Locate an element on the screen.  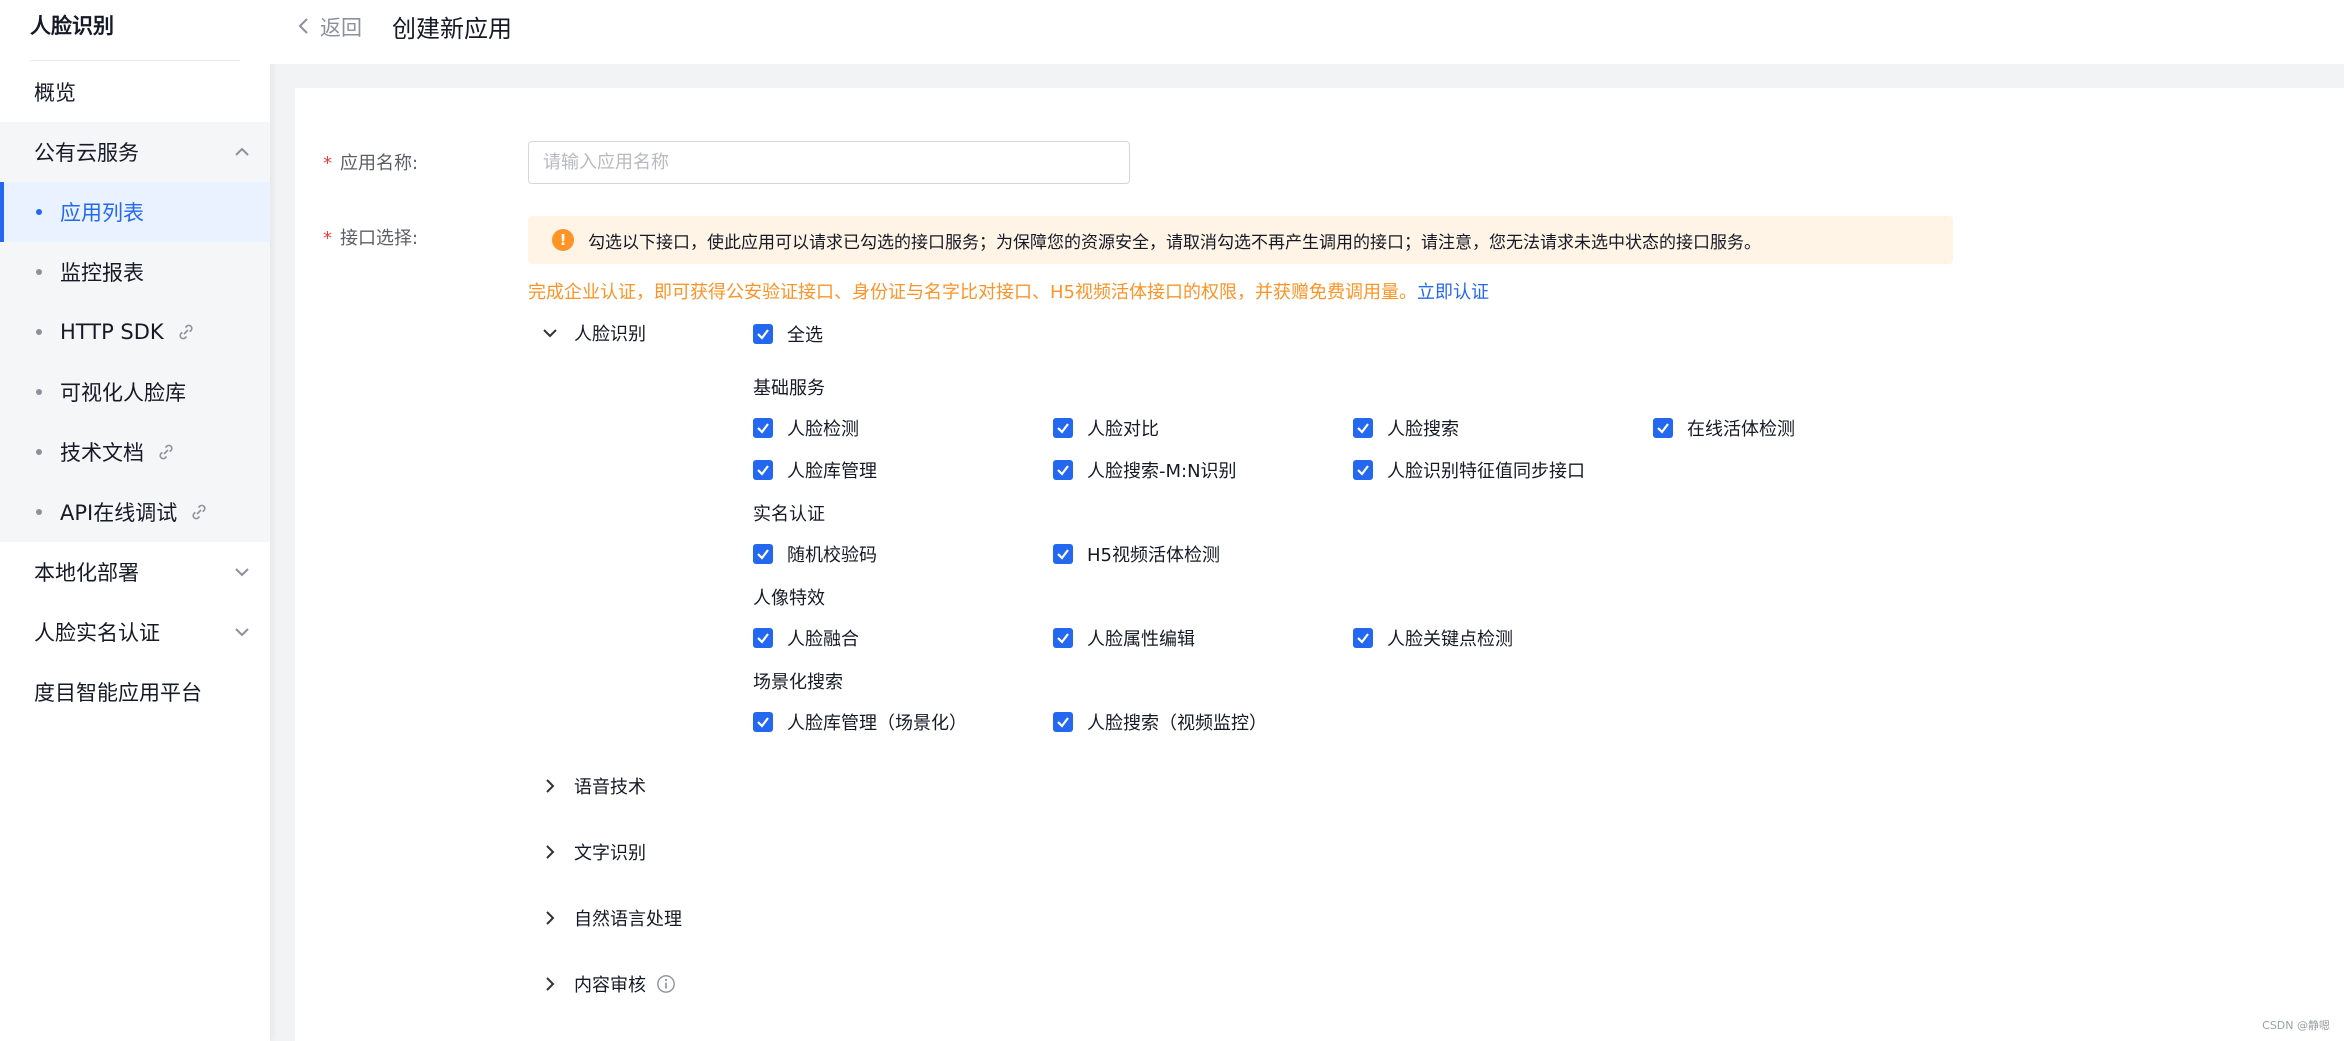
sidebar-item-label: HTTP SDK is located at coordinates (112, 332).